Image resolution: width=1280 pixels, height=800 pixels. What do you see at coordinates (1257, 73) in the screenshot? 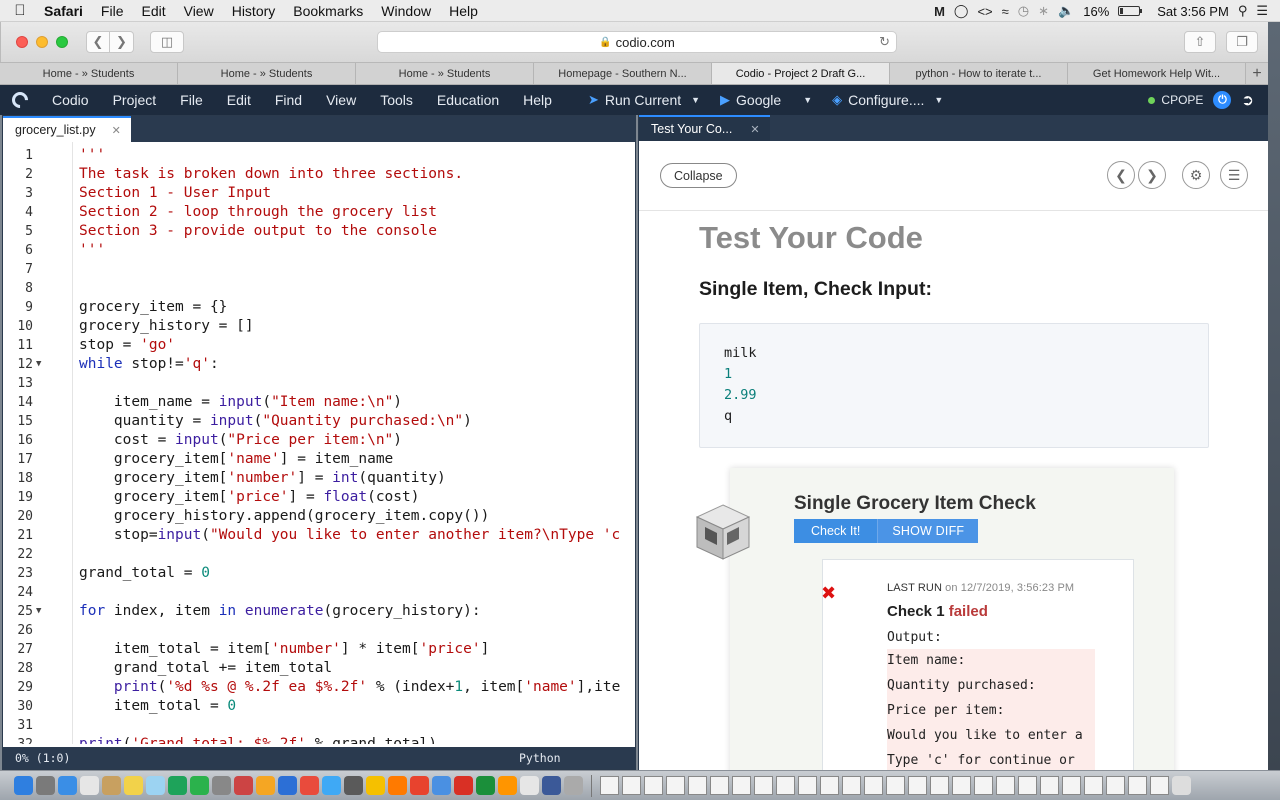
I see `new-tab-button: +` at bounding box center [1257, 73].